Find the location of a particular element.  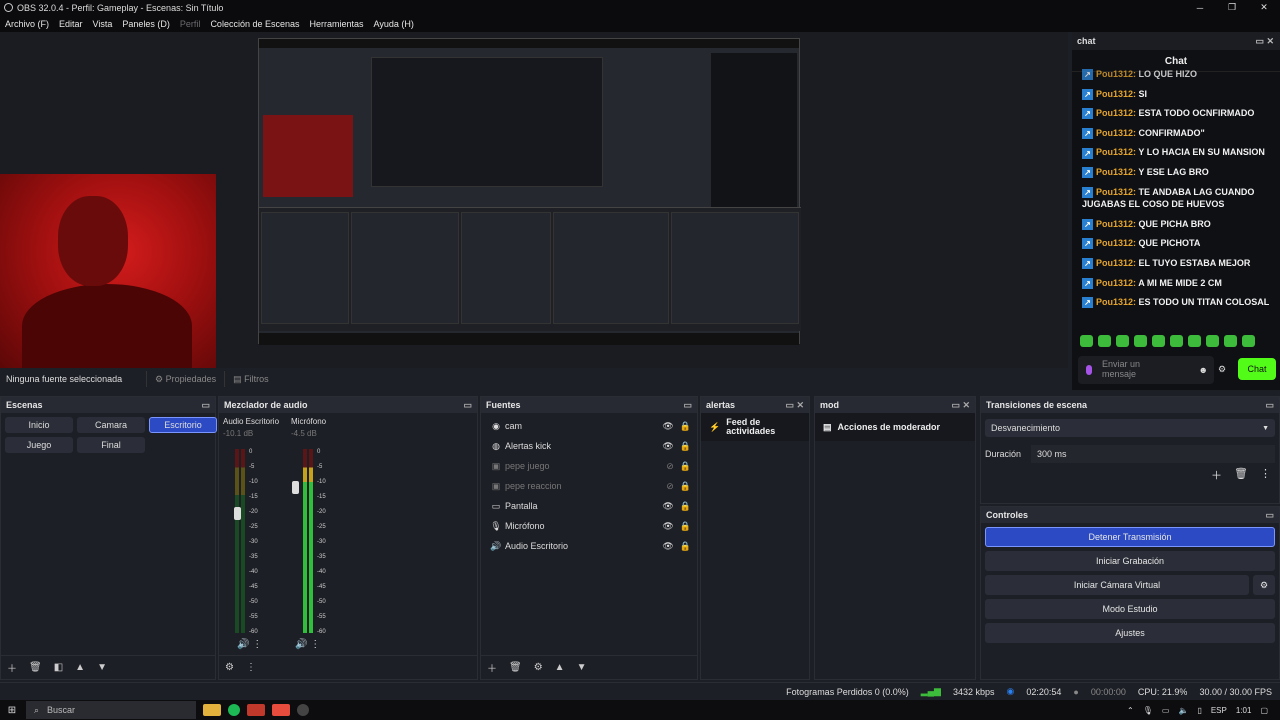

start-recording-button: Iniciar Grabación is located at coordinates (1130, 561).